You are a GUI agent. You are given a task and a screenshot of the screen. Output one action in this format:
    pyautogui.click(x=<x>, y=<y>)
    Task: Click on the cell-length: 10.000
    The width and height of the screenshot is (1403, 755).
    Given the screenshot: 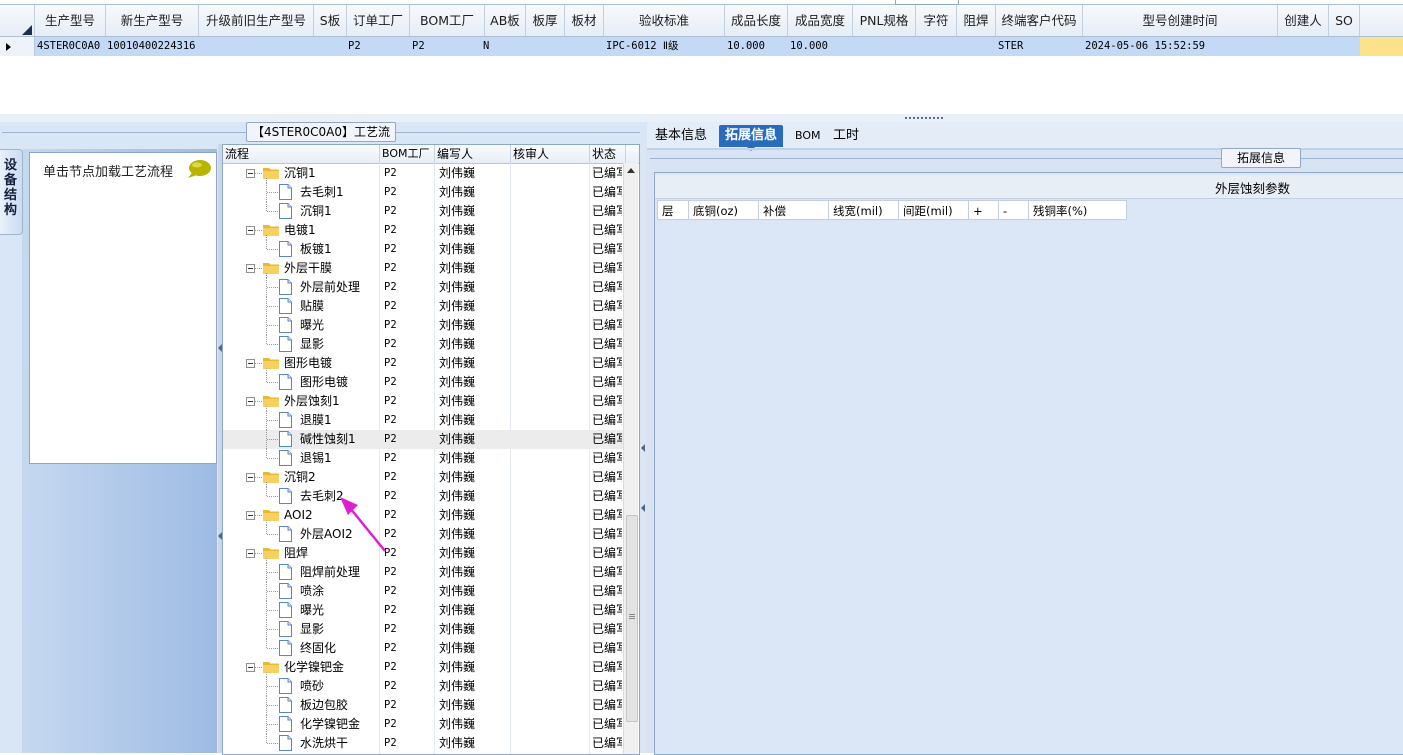 What is the action you would take?
    pyautogui.click(x=756, y=46)
    